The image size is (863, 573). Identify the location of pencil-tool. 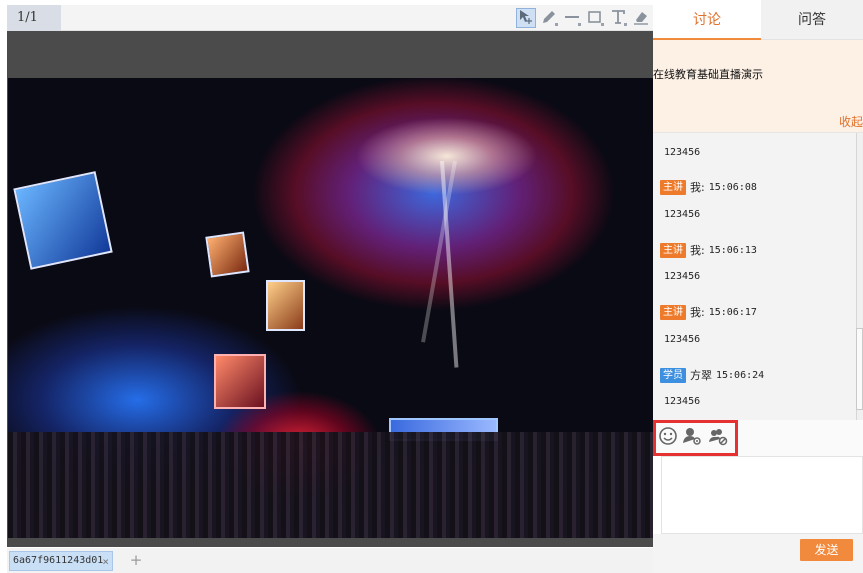
(549, 18).